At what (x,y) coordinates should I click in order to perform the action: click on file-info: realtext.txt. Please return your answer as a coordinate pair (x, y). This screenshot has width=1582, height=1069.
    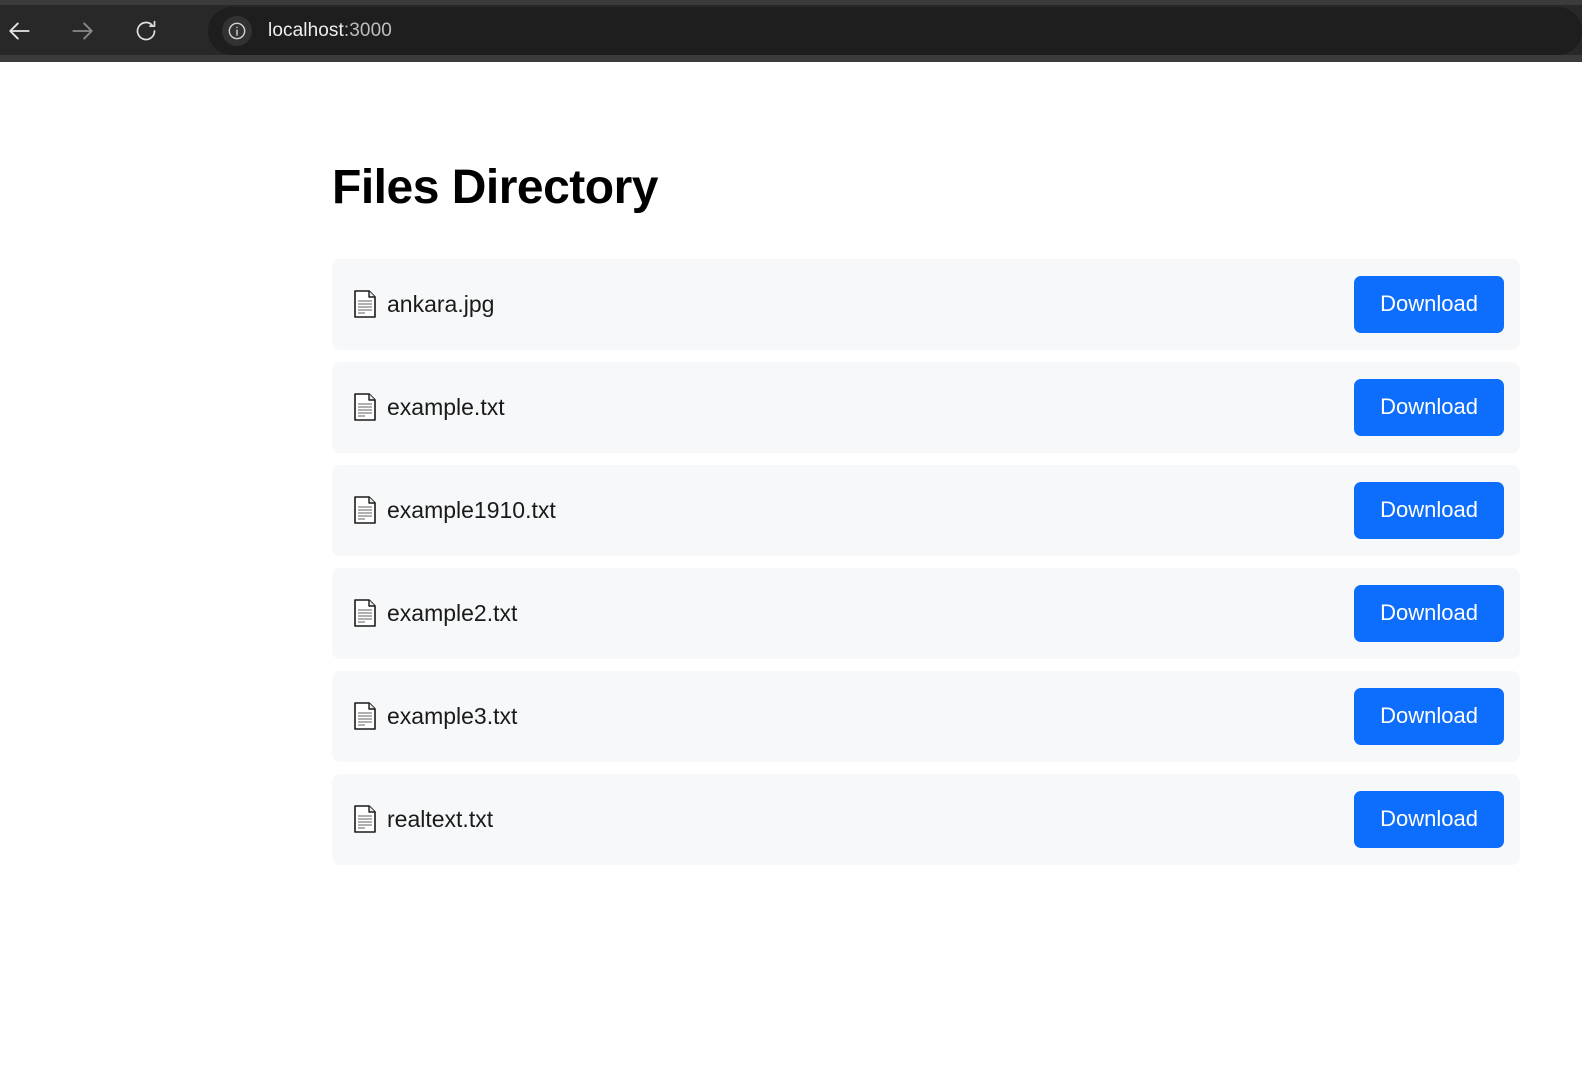
    Looking at the image, I should click on (423, 819).